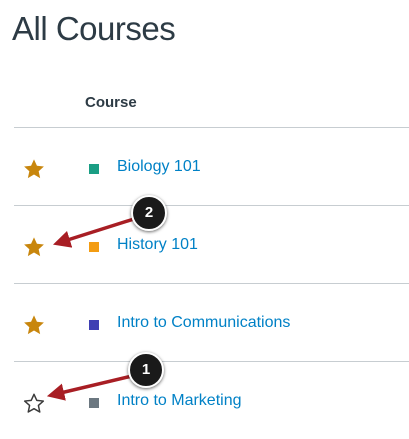  I want to click on course-link-intro-to-communications: Intro to Communications, so click(203, 323).